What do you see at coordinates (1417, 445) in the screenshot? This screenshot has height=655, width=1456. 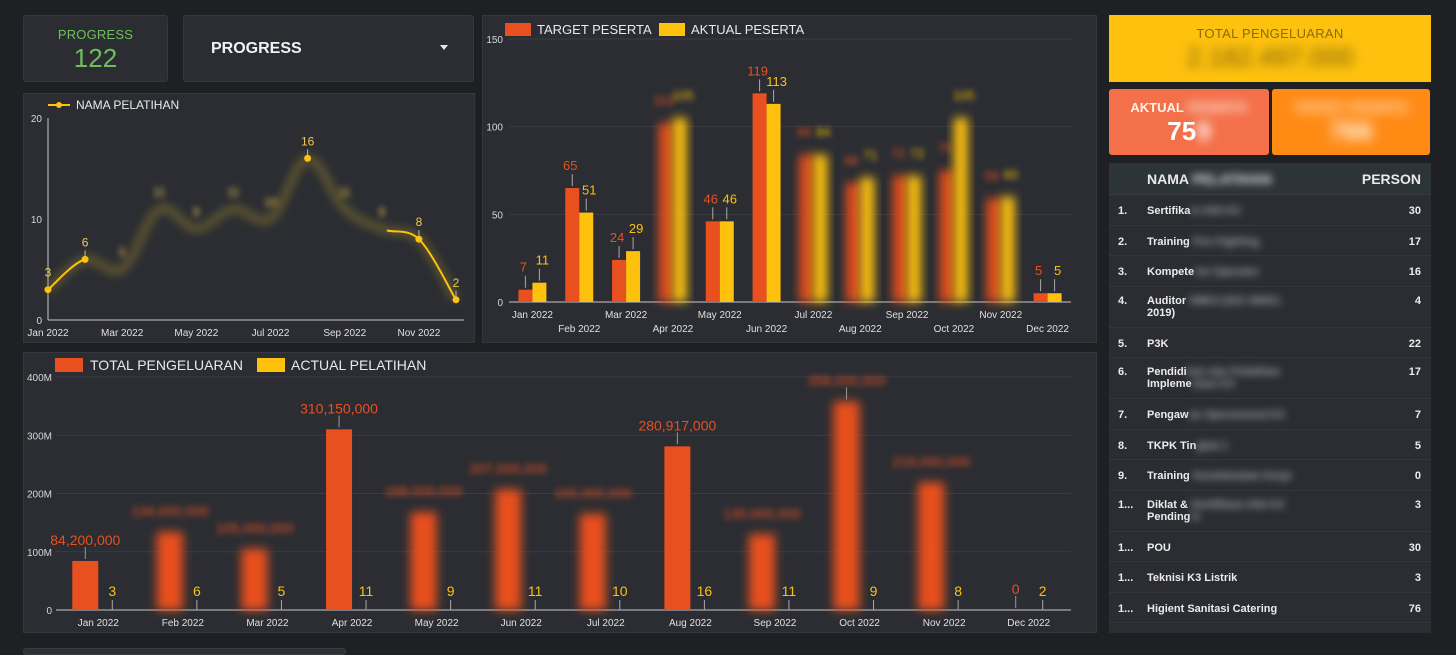 I see `row-person-count: 5` at bounding box center [1417, 445].